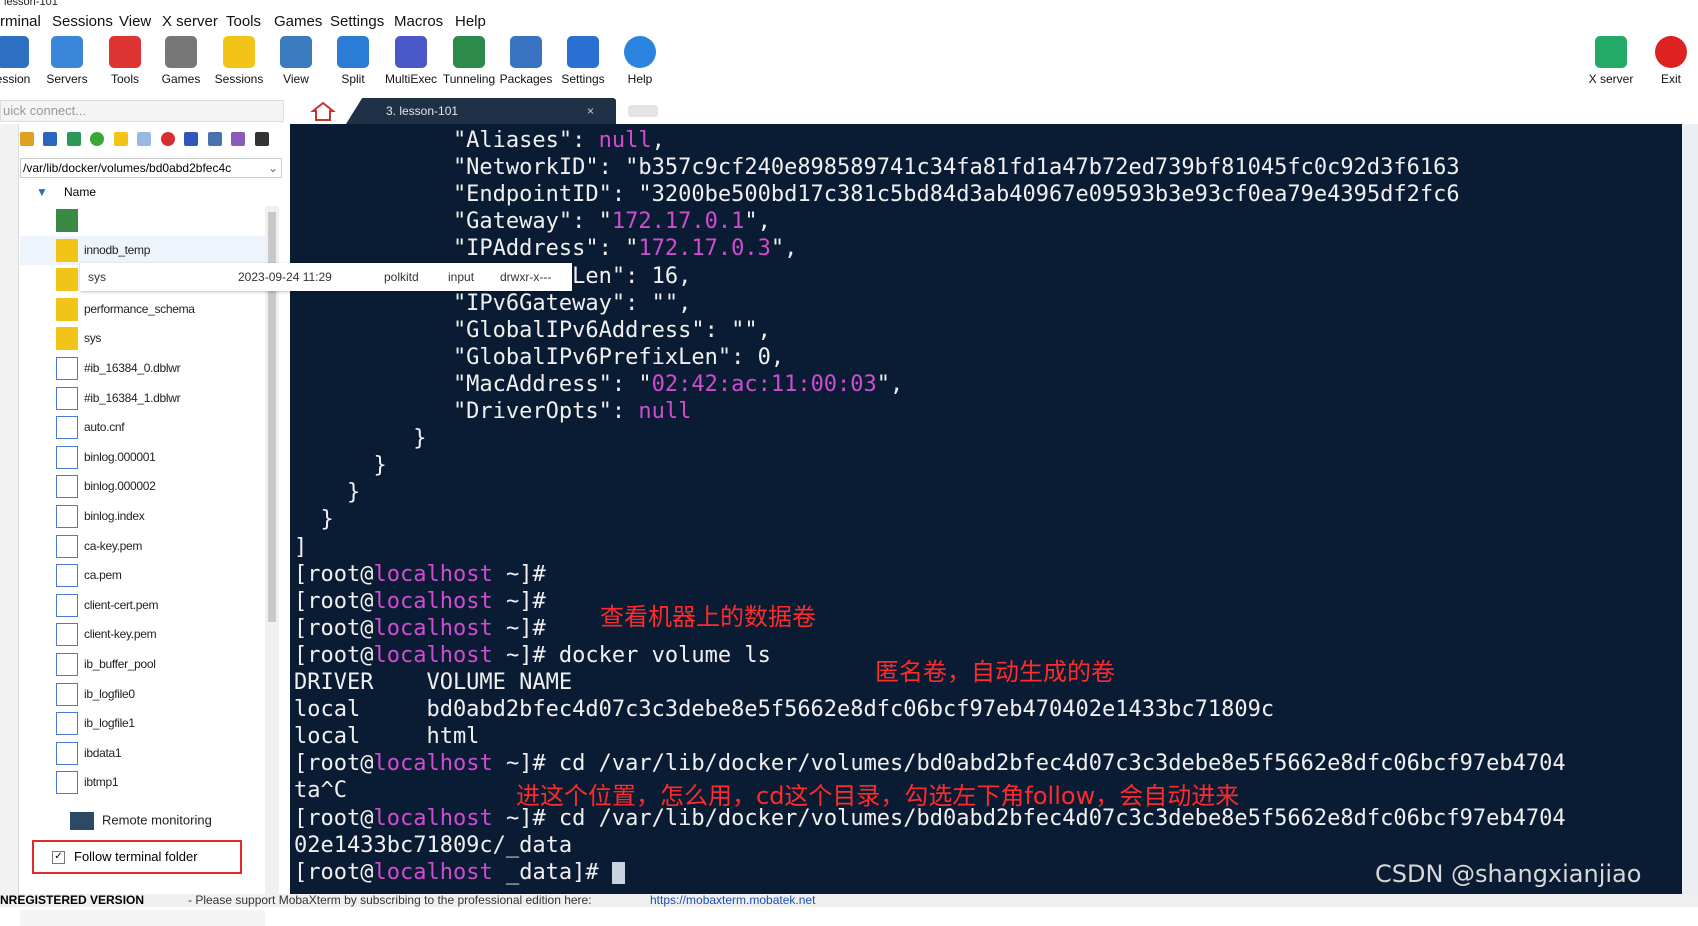 The height and width of the screenshot is (926, 1698). Describe the element at coordinates (120, 139) in the screenshot. I see `new-folder-icon` at that location.